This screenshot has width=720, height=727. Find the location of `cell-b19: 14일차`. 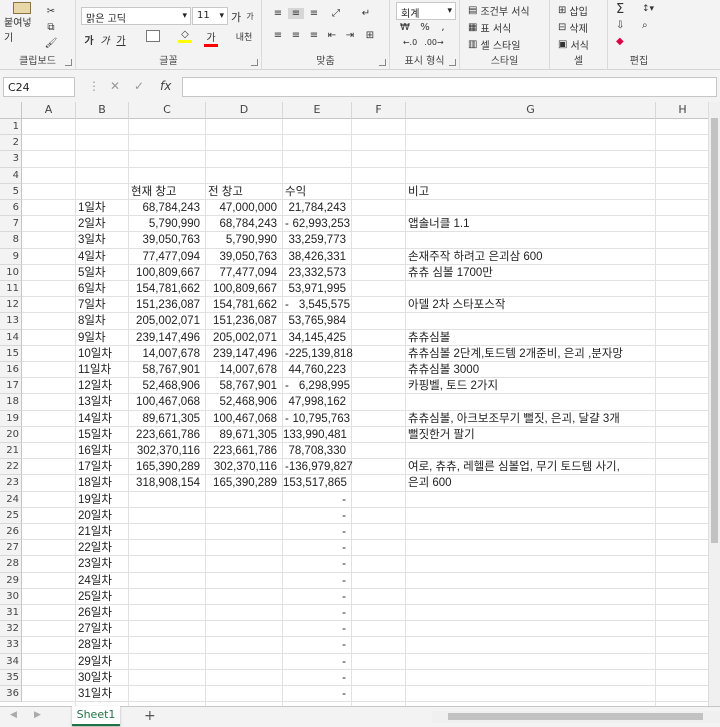

cell-b19: 14일차 is located at coordinates (95, 419).